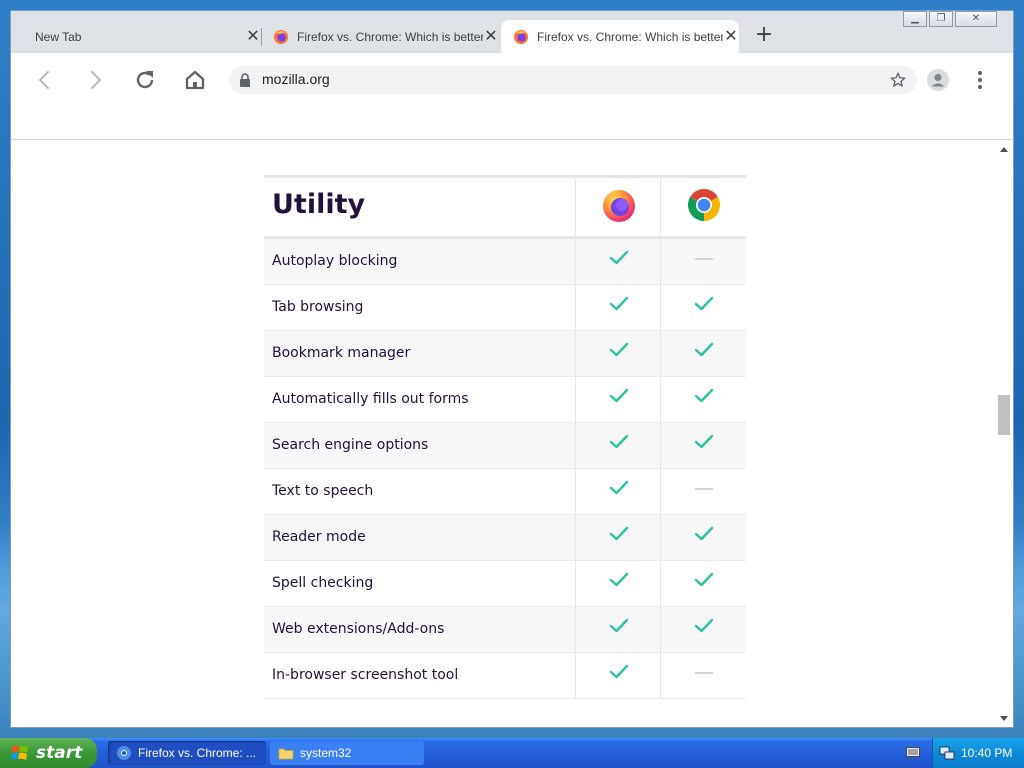 This screenshot has width=1024, height=768. What do you see at coordinates (323, 583) in the screenshot?
I see `feature-label: Spell checking` at bounding box center [323, 583].